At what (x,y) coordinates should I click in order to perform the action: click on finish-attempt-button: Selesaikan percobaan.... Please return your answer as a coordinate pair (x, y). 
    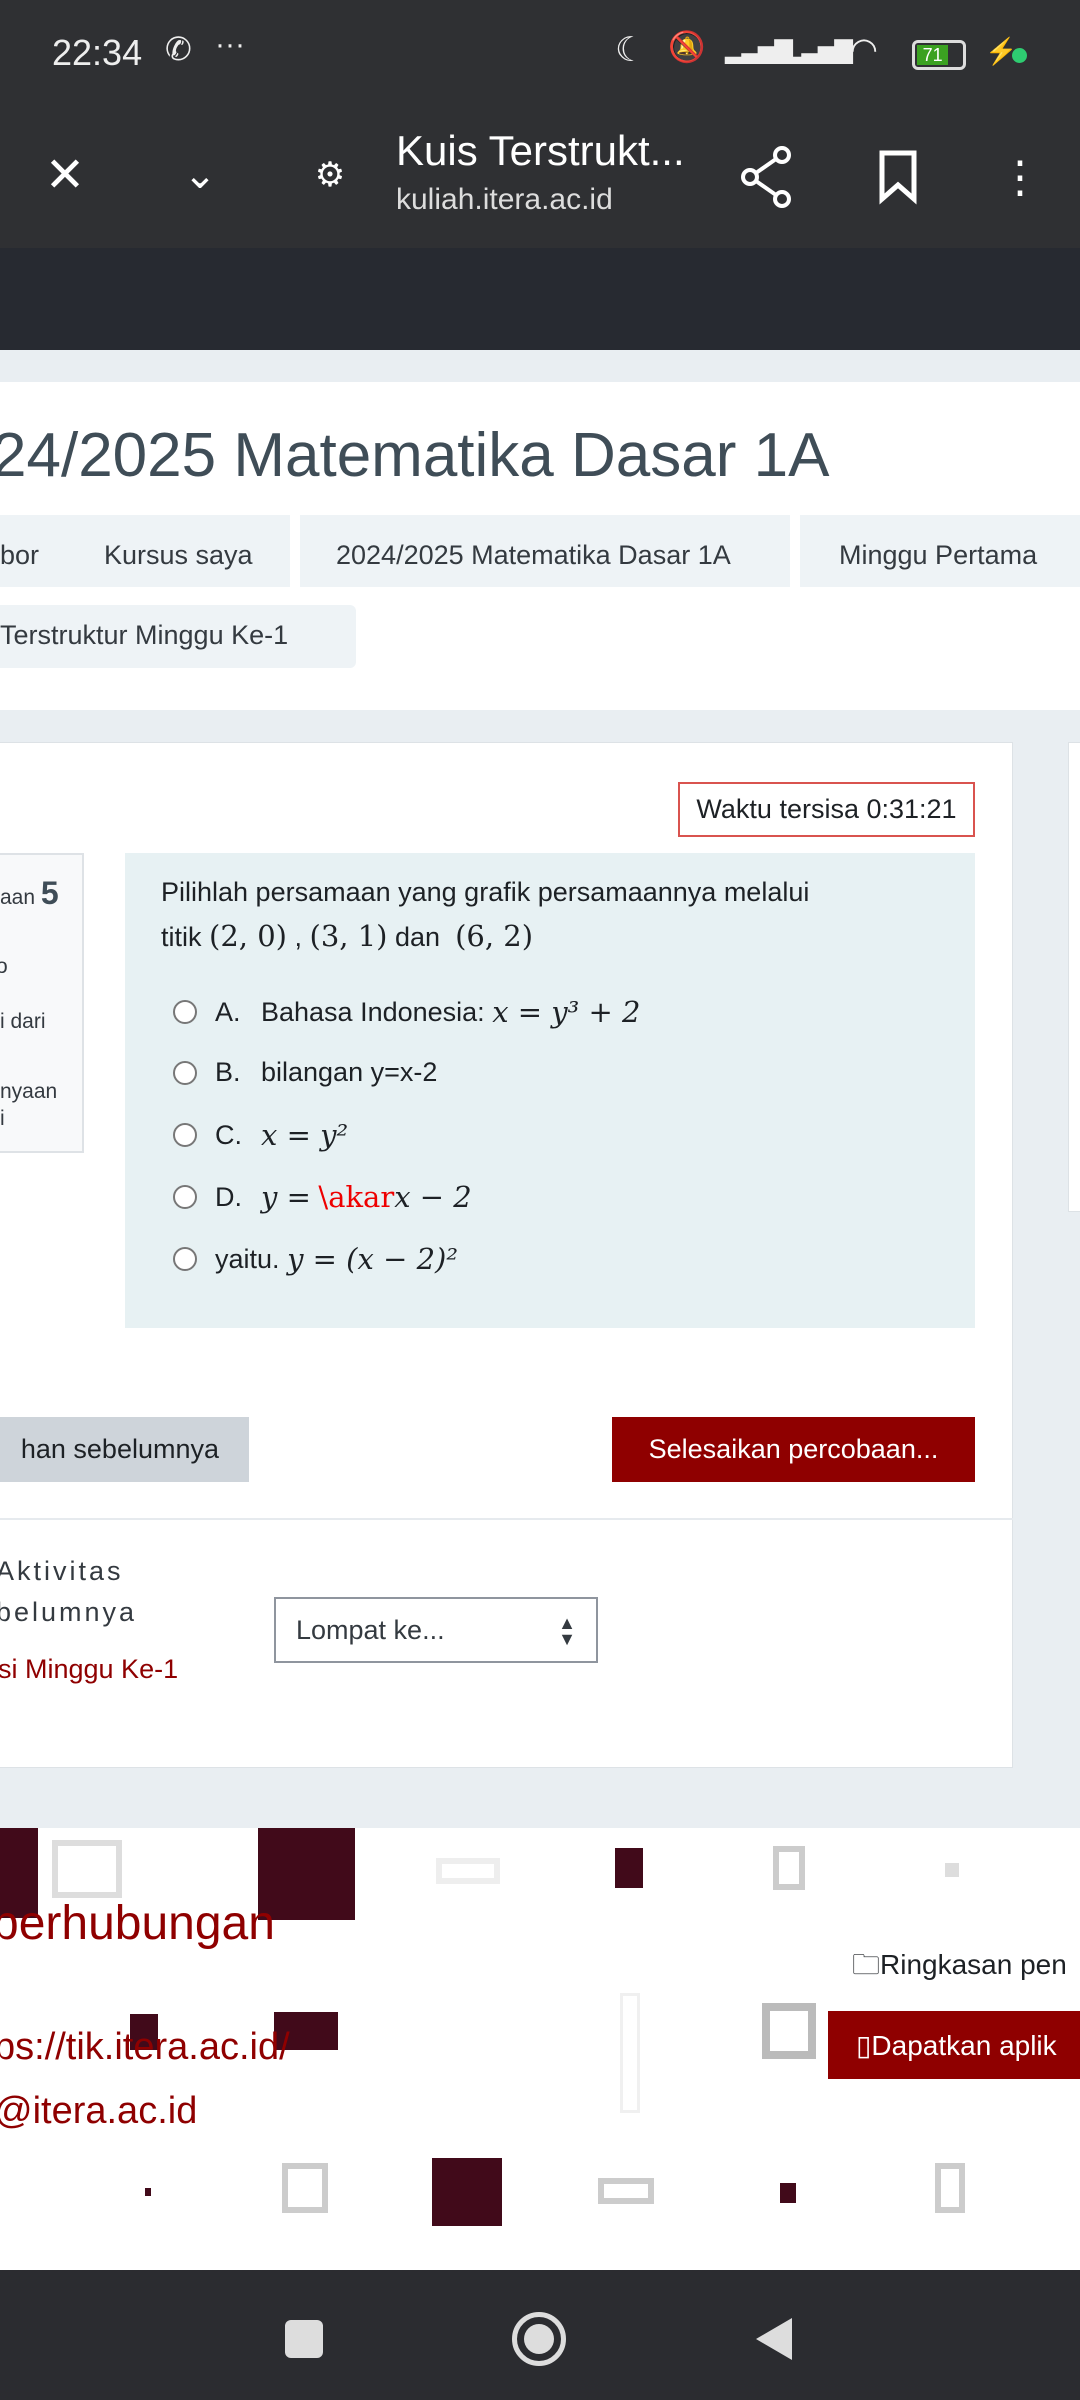
    Looking at the image, I should click on (793, 1449).